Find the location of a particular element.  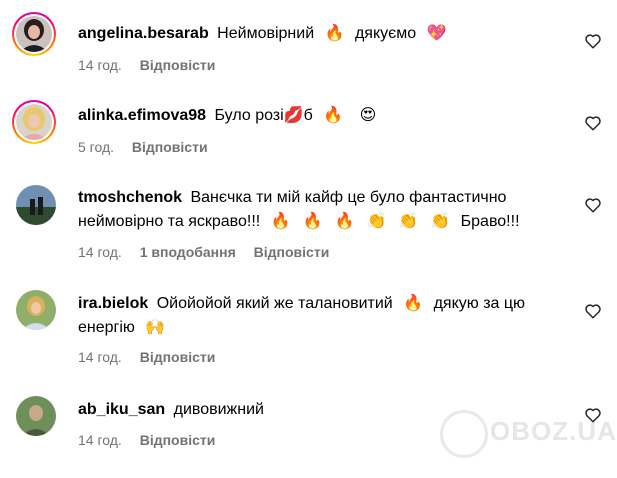

comment-text: alinka.efimova98 Було розі💋б 🔥 😍 is located at coordinates (313, 116).